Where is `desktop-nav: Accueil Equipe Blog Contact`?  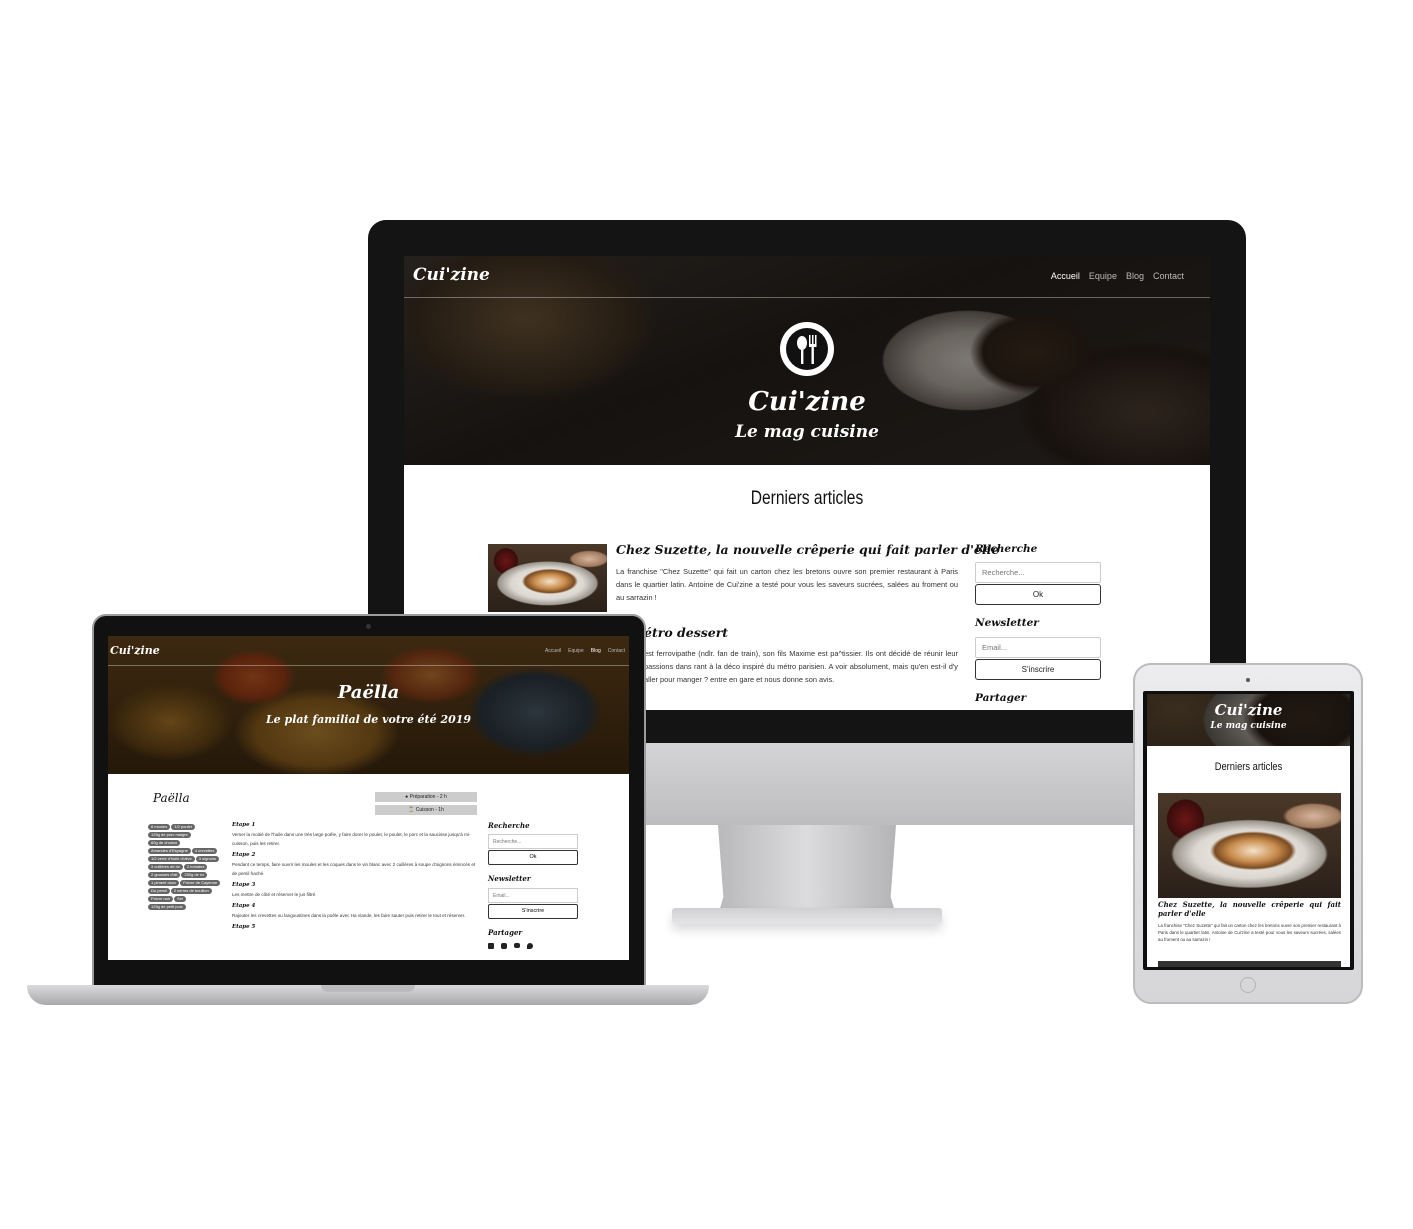 desktop-nav: Accueil Equipe Blog Contact is located at coordinates (1117, 276).